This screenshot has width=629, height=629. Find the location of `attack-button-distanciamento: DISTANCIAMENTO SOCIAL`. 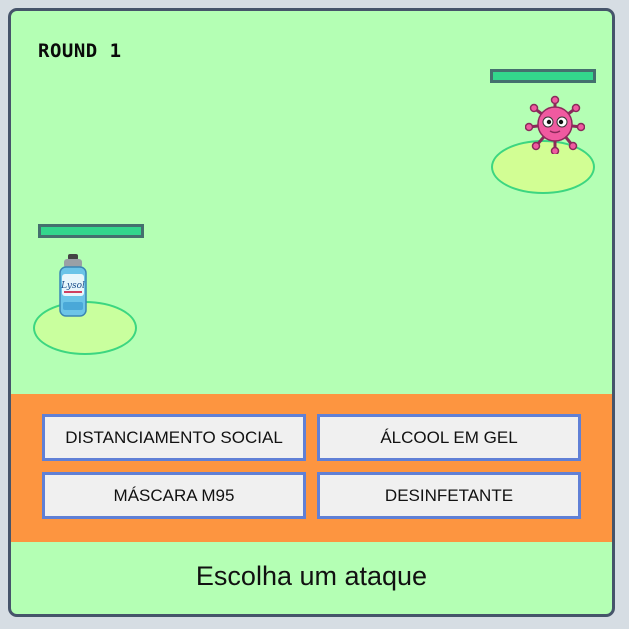

attack-button-distanciamento: DISTANCIAMENTO SOCIAL is located at coordinates (174, 437).